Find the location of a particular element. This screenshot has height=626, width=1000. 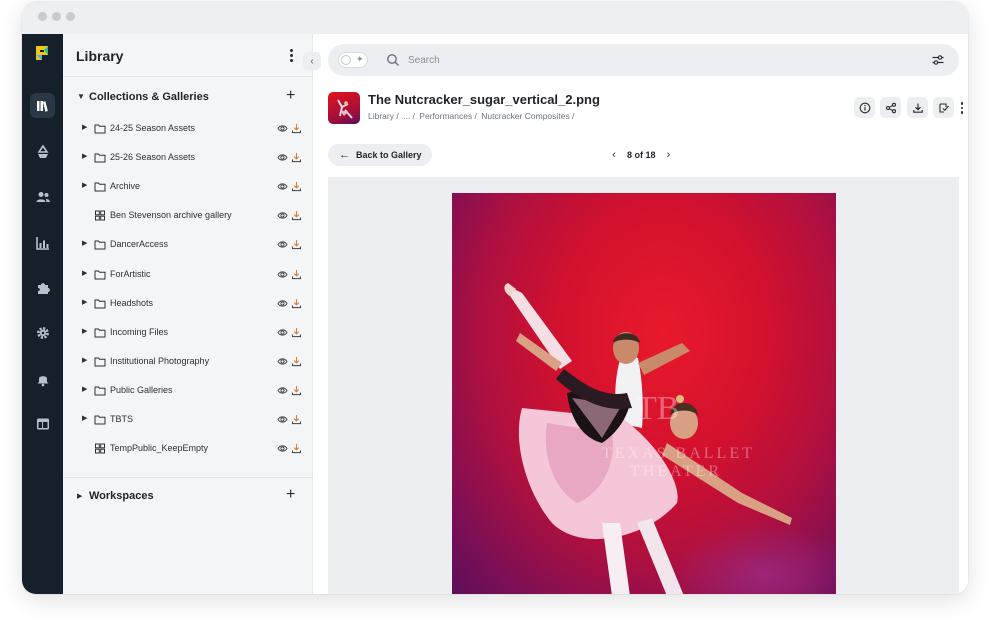

search-icon is located at coordinates (393, 60).